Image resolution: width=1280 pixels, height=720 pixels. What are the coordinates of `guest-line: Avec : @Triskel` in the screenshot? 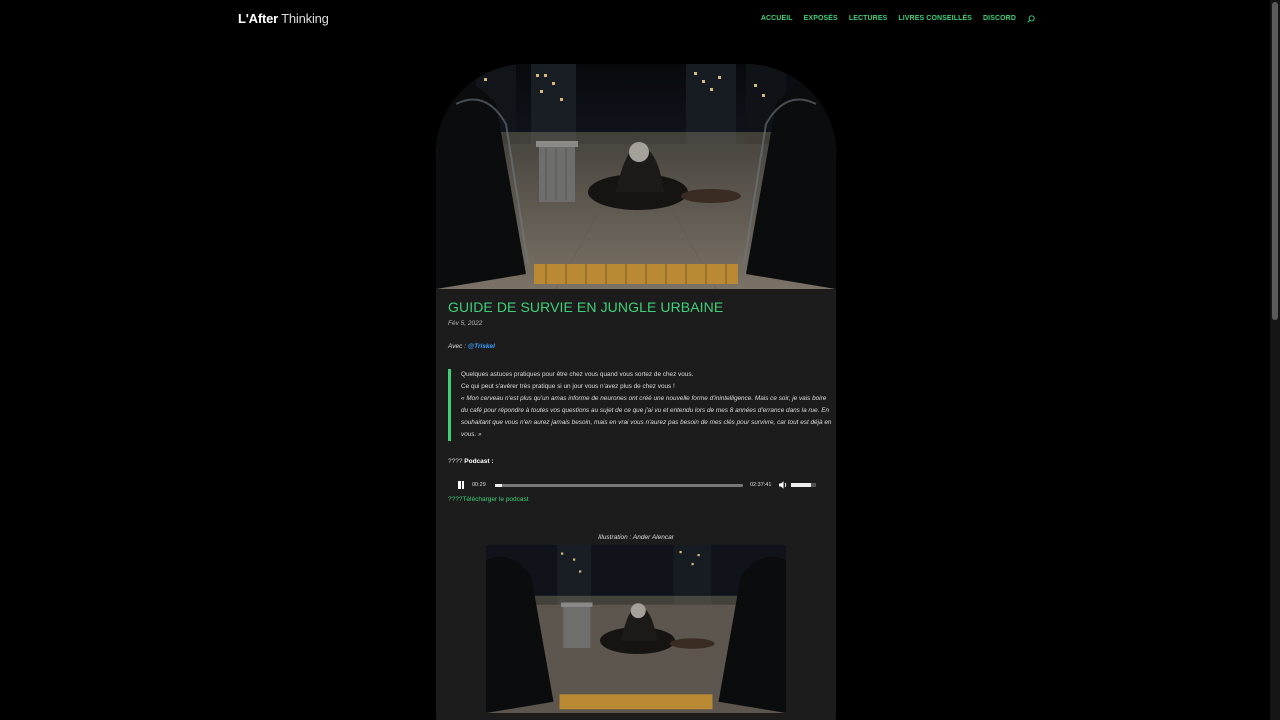 It's located at (471, 346).